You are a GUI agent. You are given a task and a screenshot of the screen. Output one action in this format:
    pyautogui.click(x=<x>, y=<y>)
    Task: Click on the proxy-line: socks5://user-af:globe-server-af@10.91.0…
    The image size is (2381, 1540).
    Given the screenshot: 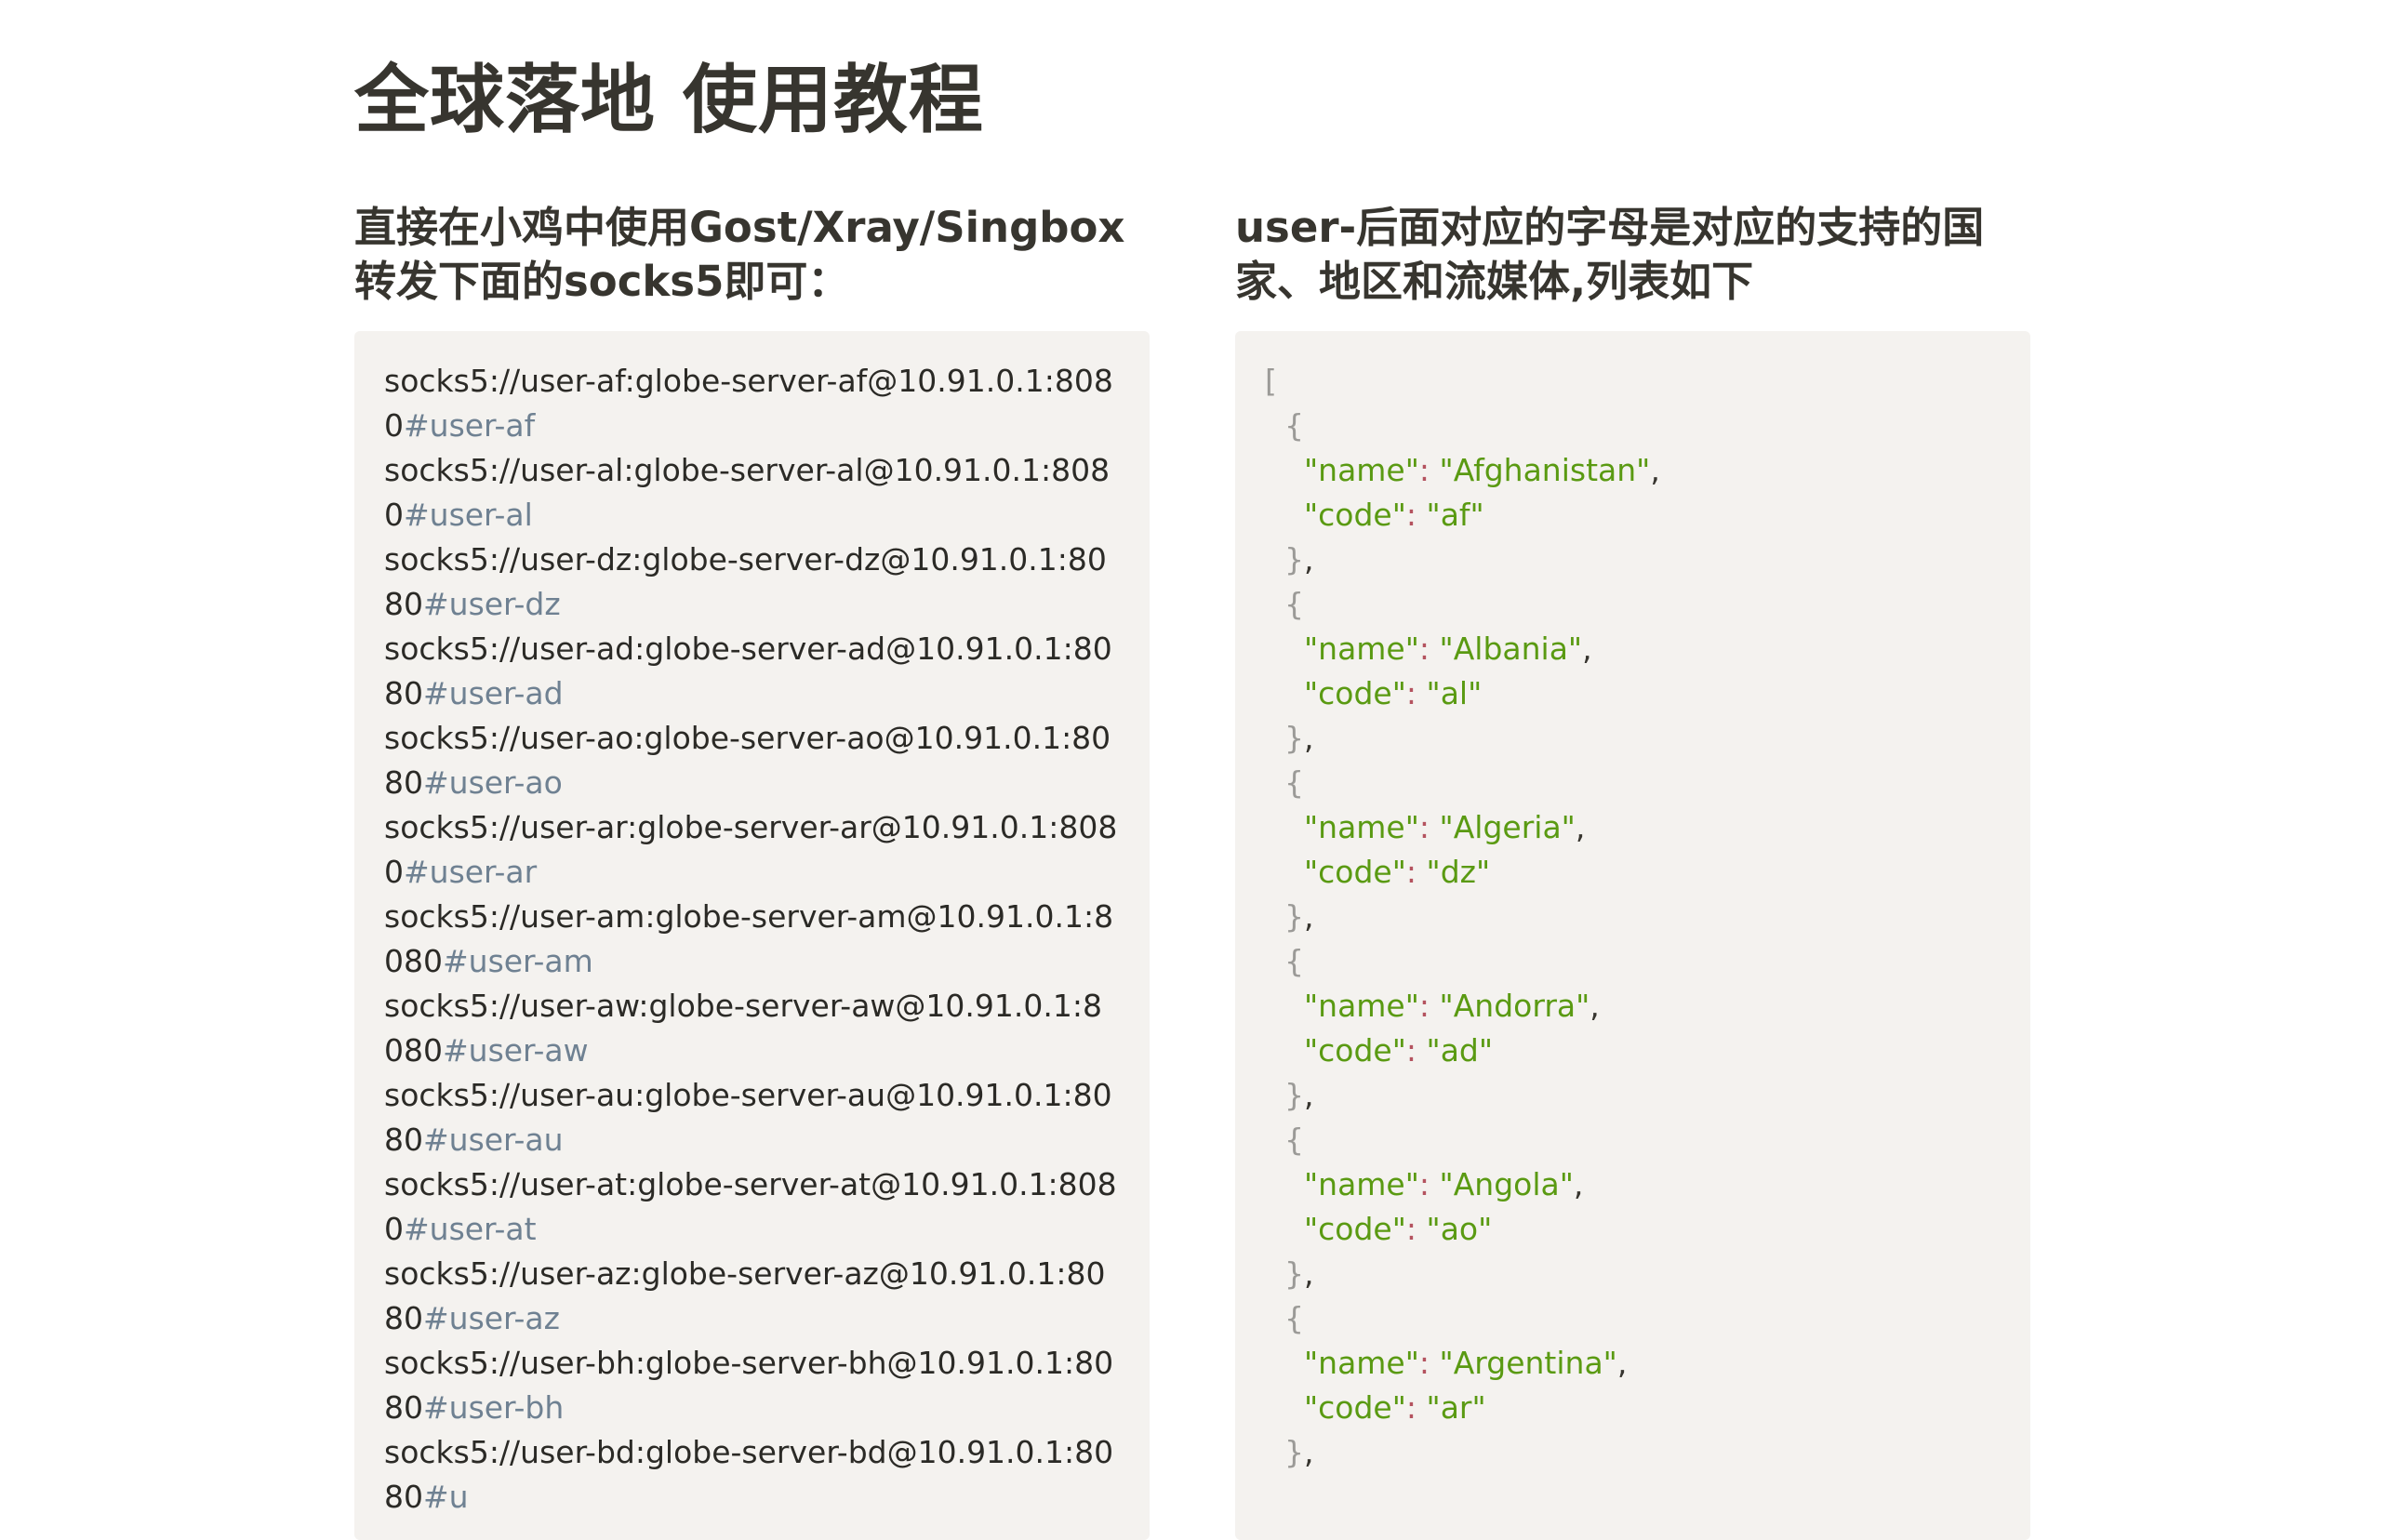 What is the action you would take?
    pyautogui.click(x=751, y=403)
    